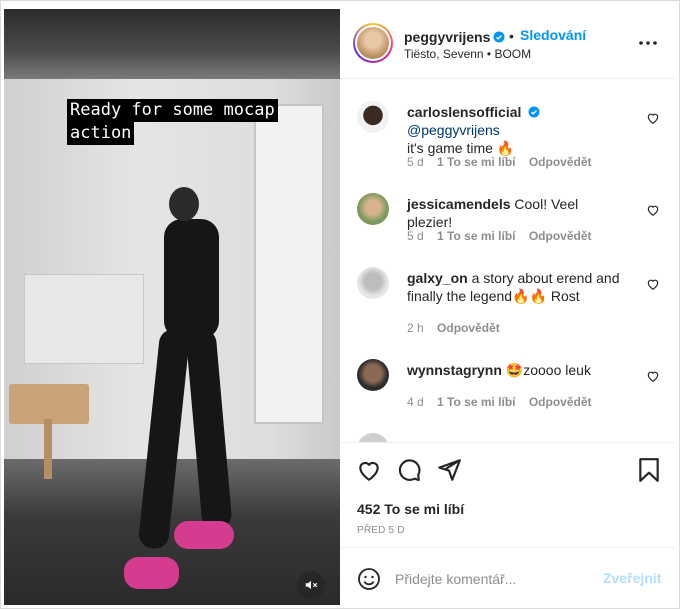 This screenshot has height=609, width=680. Describe the element at coordinates (381, 530) in the screenshot. I see `post-time: PŘED 5 D` at that location.